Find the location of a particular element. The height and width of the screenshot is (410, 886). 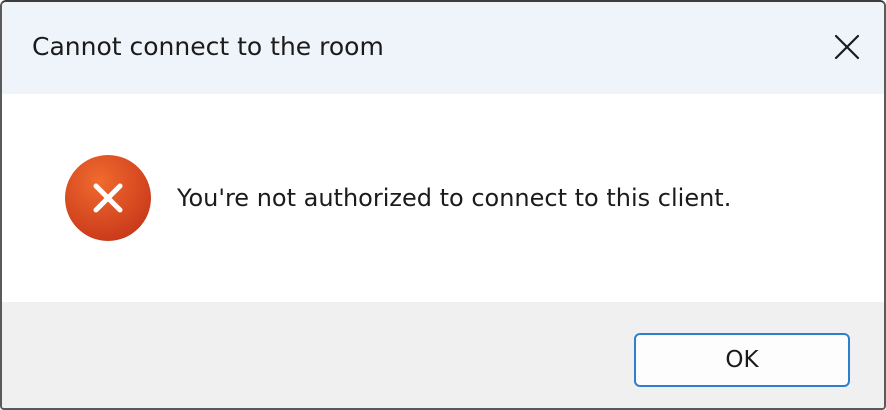

close-button is located at coordinates (847, 47).